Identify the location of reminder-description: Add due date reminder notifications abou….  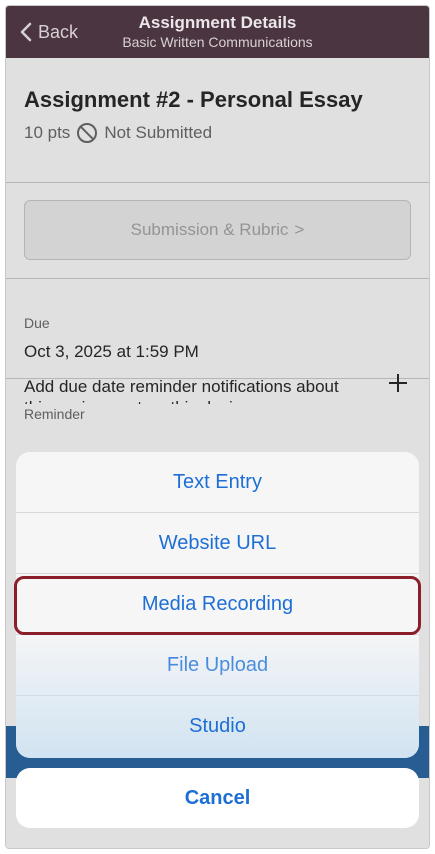
(181, 390).